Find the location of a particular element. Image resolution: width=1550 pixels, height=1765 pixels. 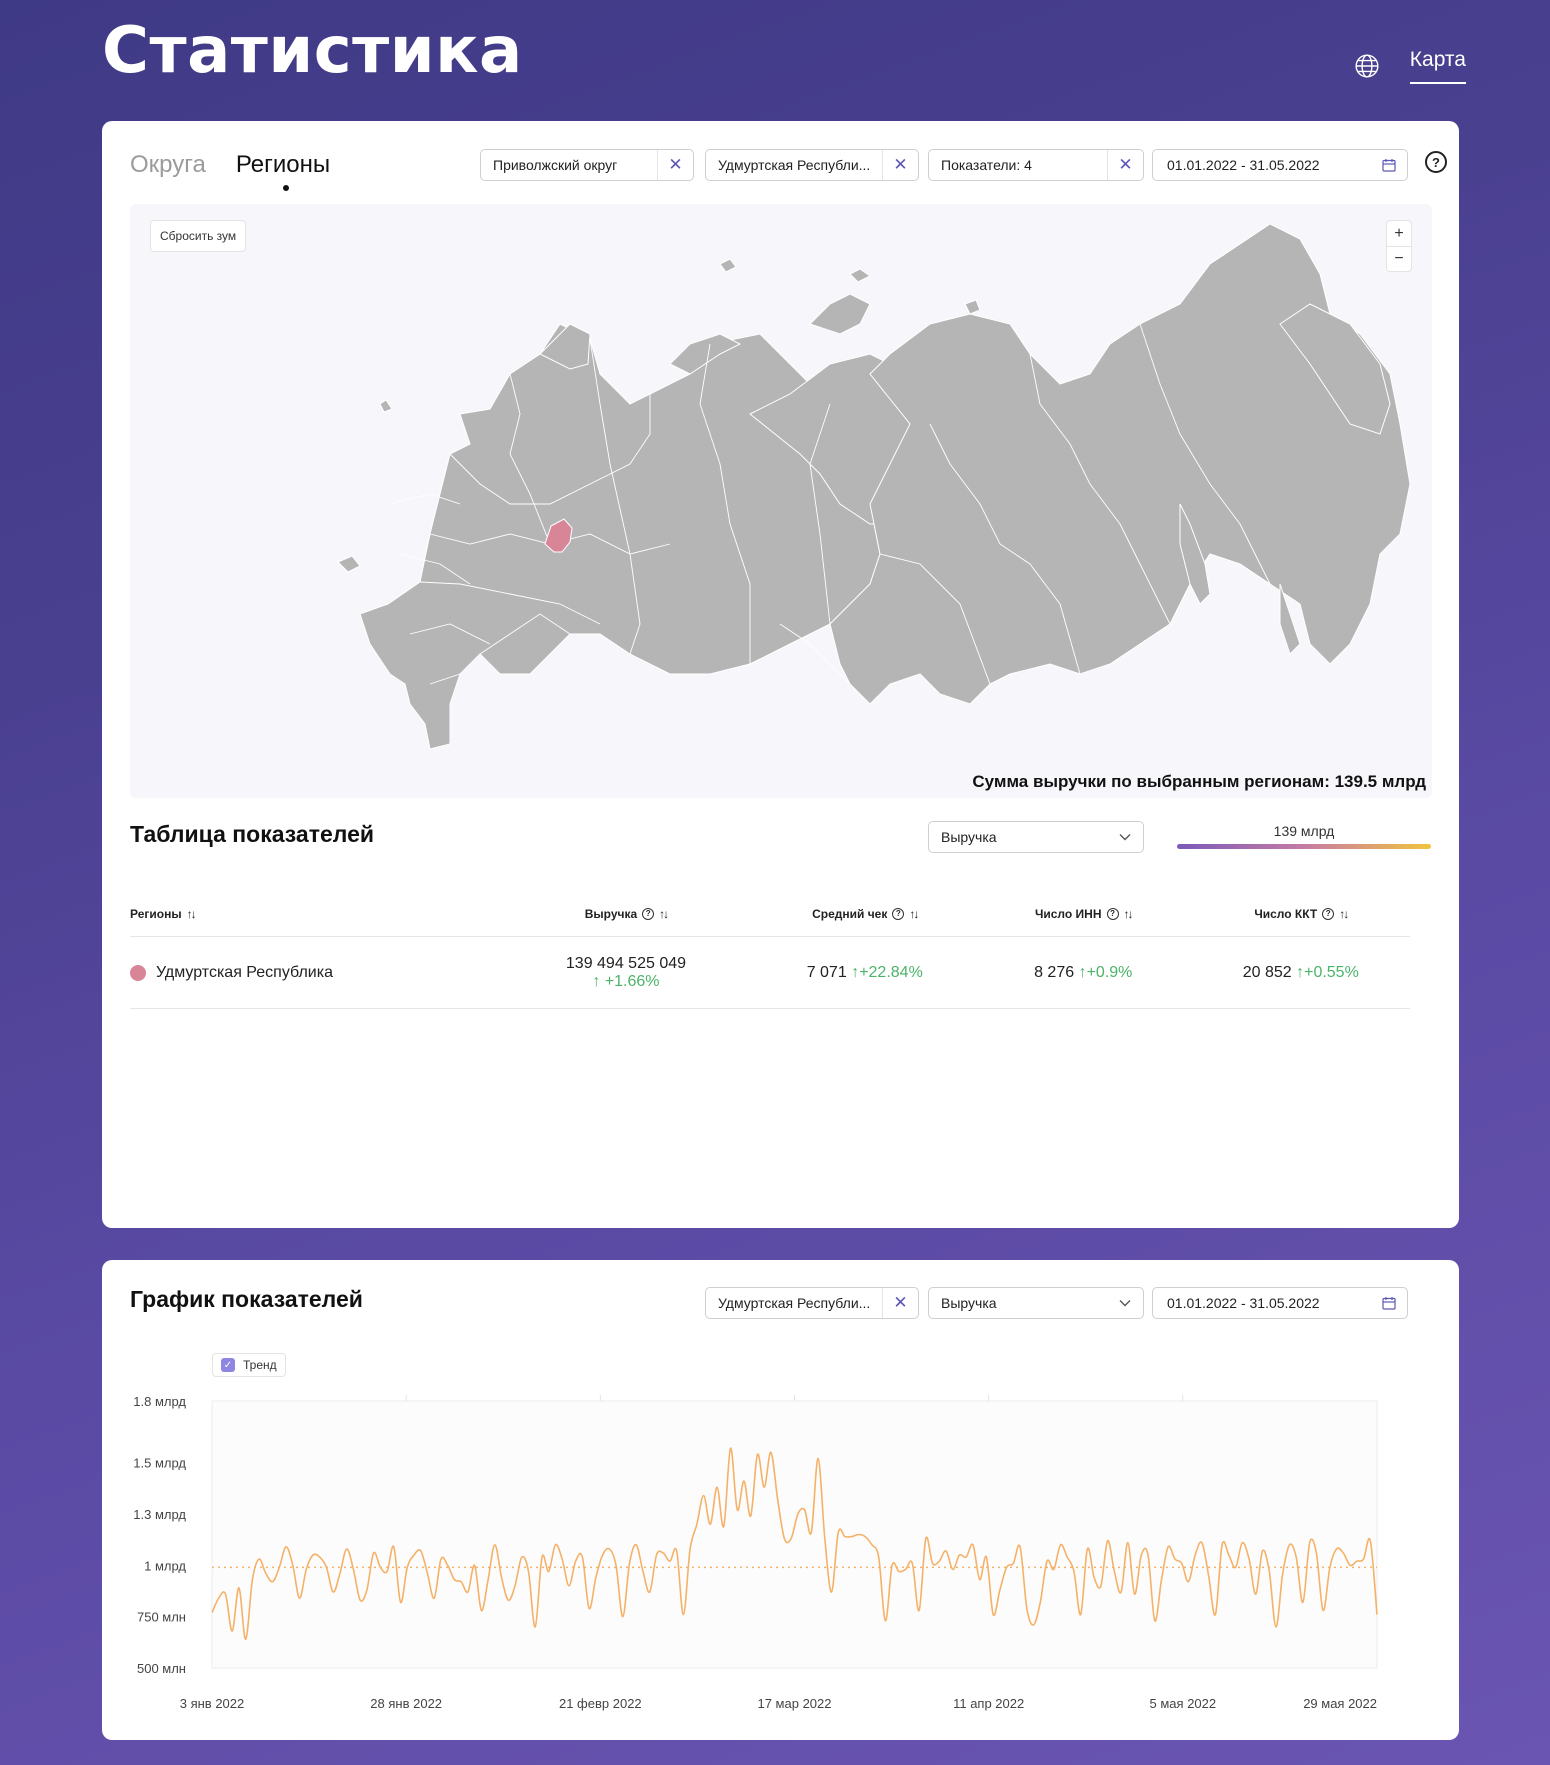

x-tick-label: 3 янв 2022 is located at coordinates (212, 1703).